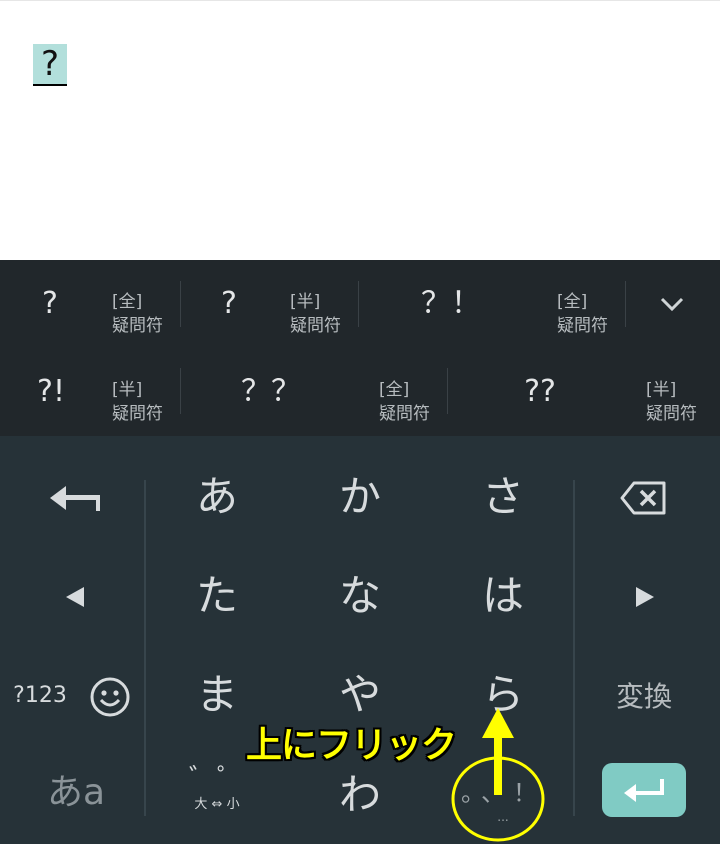 The height and width of the screenshot is (844, 720). I want to click on backspace-icon, so click(644, 500).